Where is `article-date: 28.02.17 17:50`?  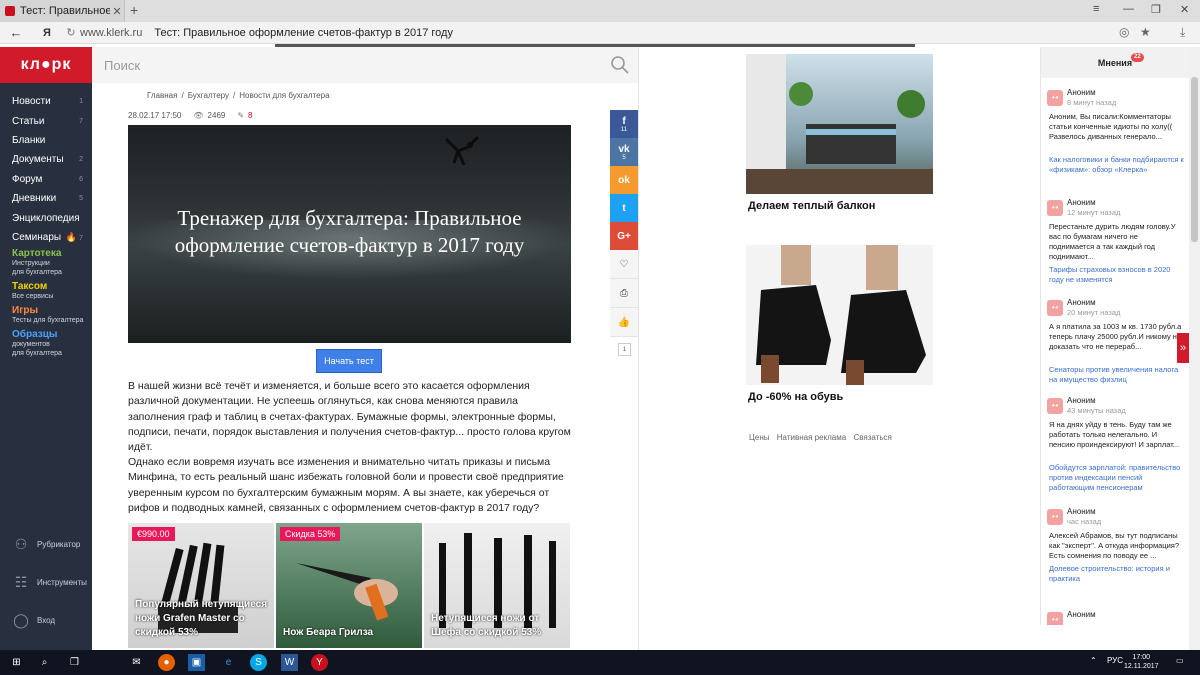
article-date: 28.02.17 17:50 is located at coordinates (155, 115).